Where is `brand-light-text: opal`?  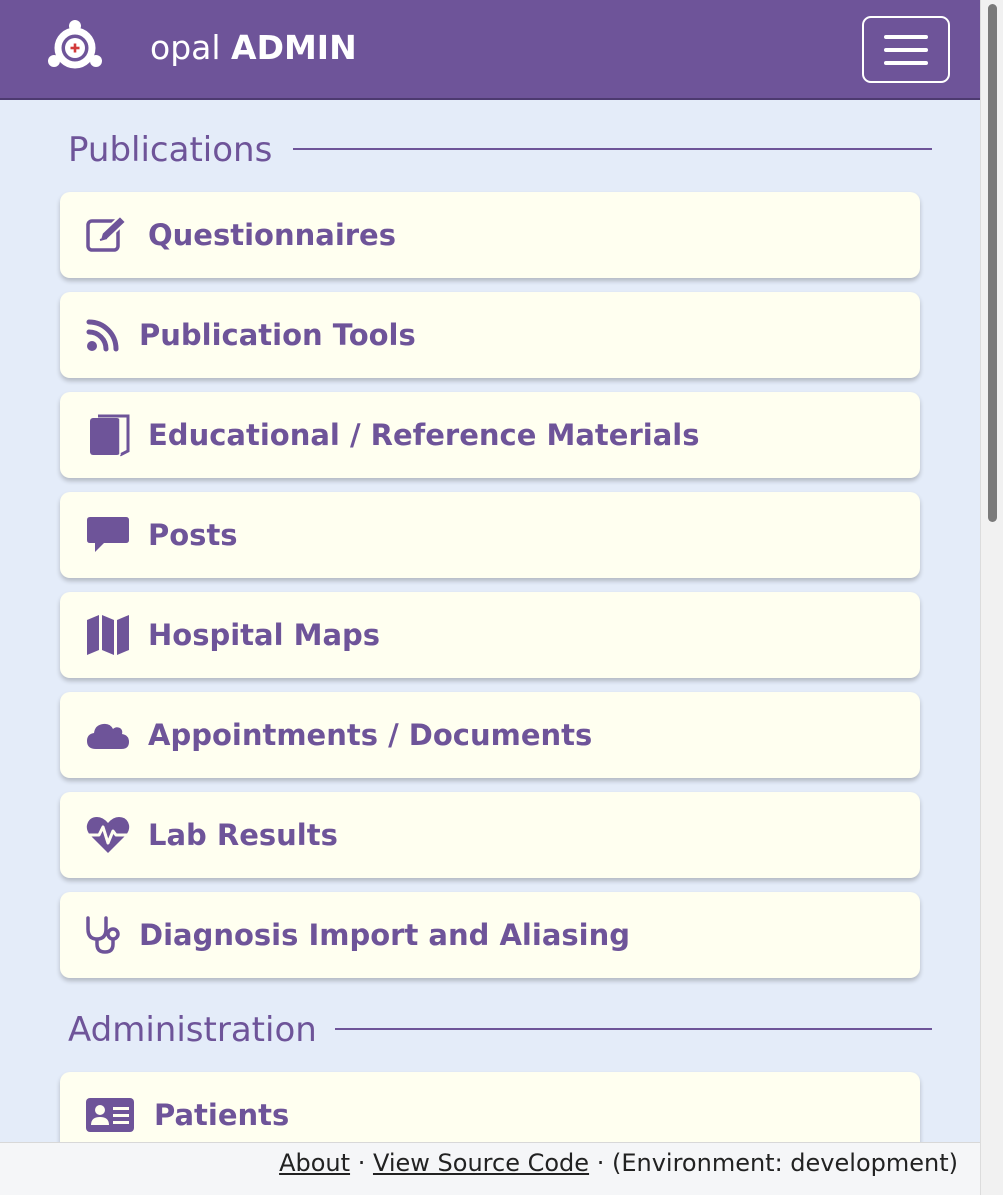 brand-light-text: opal is located at coordinates (185, 47).